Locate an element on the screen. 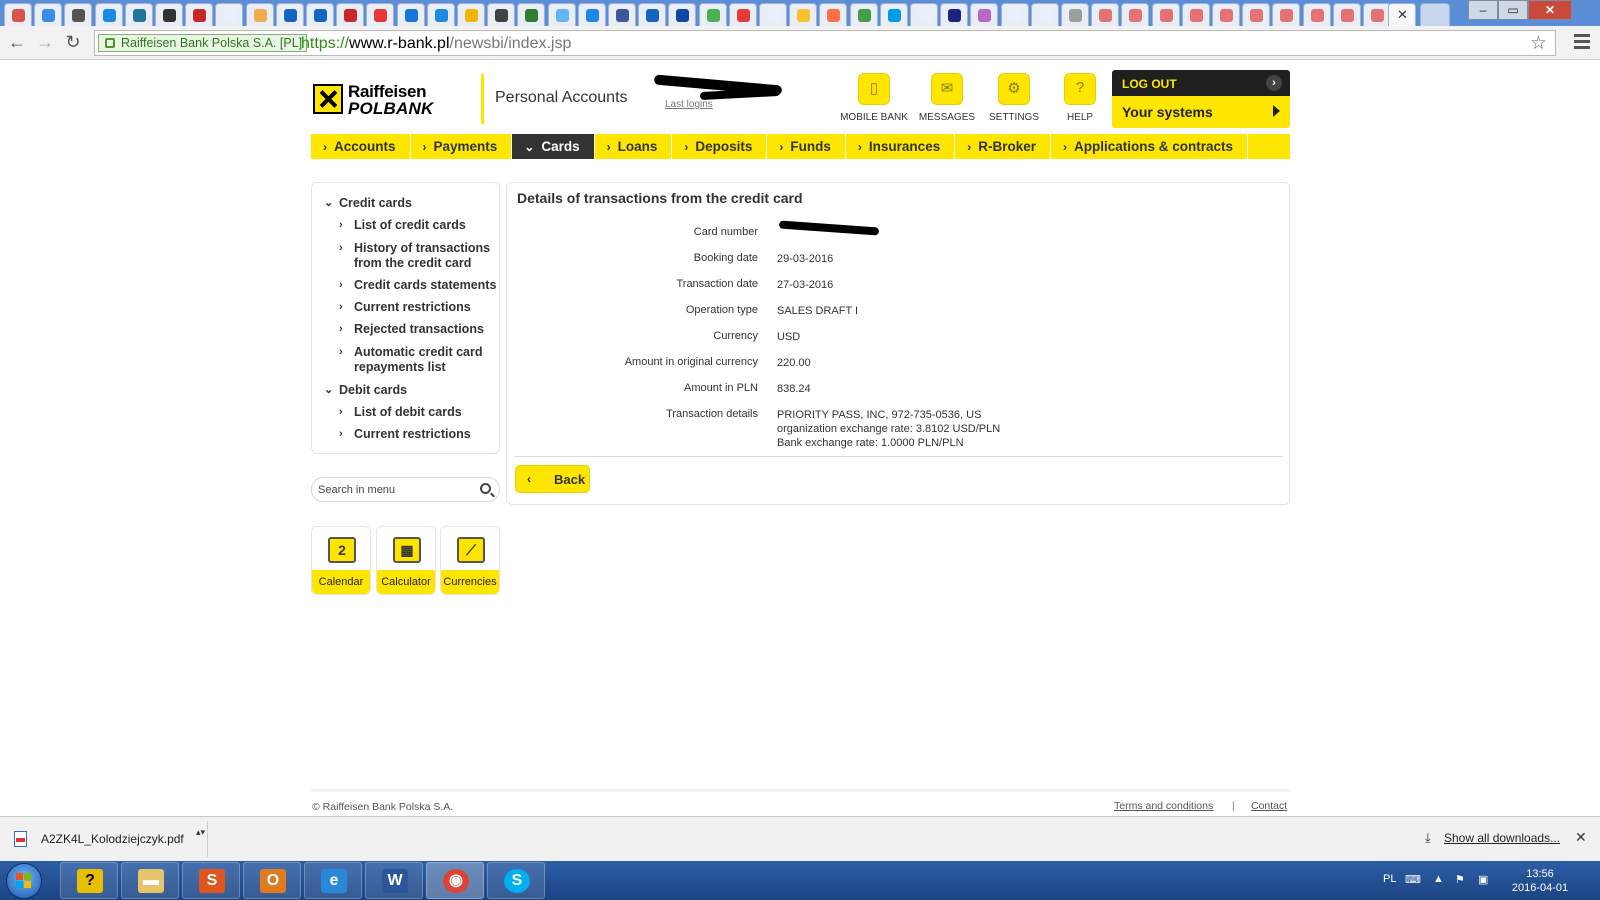 This screenshot has height=900, width=1600. keyboard-icon: ⌨ is located at coordinates (1413, 879).